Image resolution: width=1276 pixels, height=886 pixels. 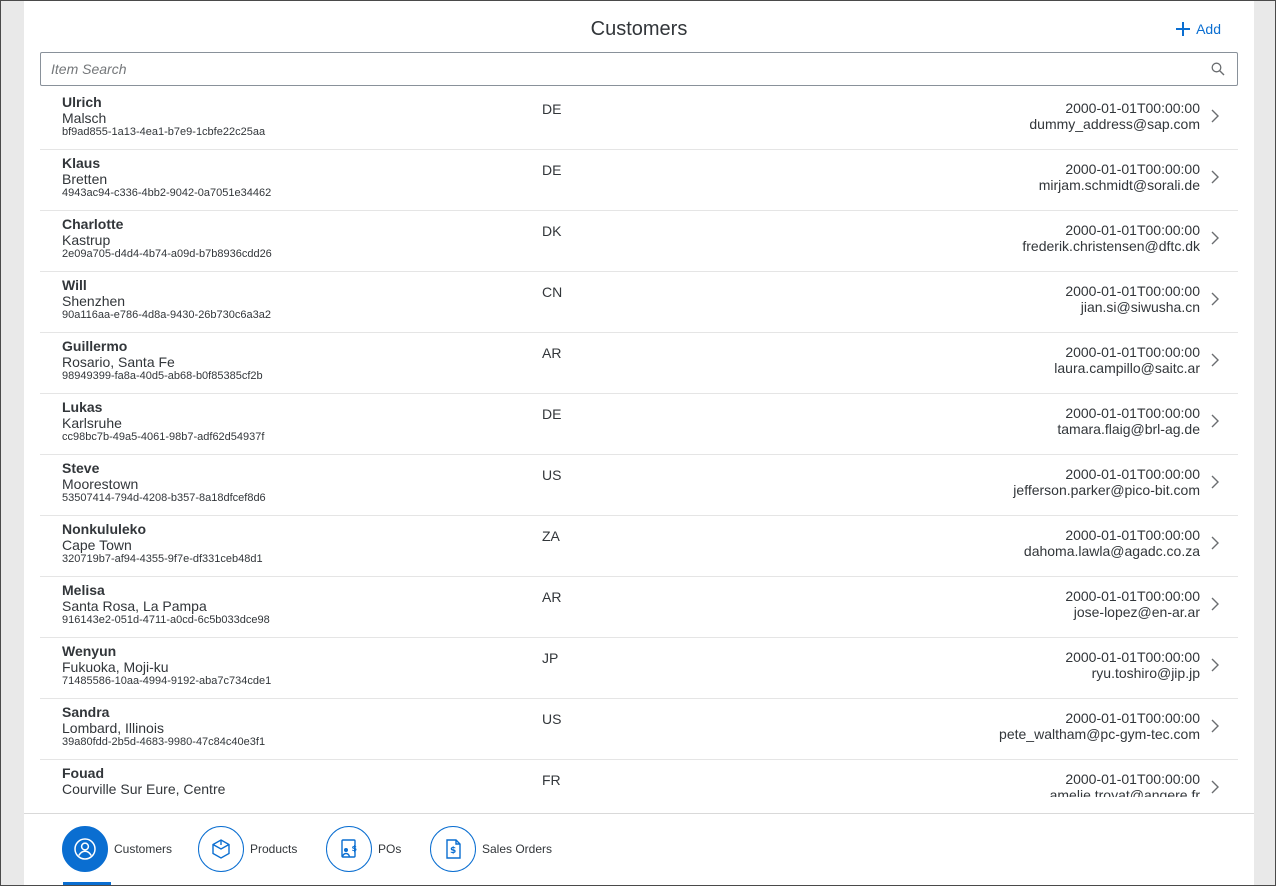 What do you see at coordinates (93, 224) in the screenshot?
I see `customer-name: Charlotte` at bounding box center [93, 224].